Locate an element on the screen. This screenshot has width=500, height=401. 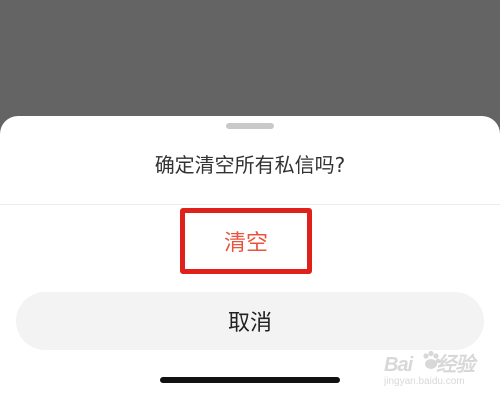
cancel-button: 取消 is located at coordinates (250, 321).